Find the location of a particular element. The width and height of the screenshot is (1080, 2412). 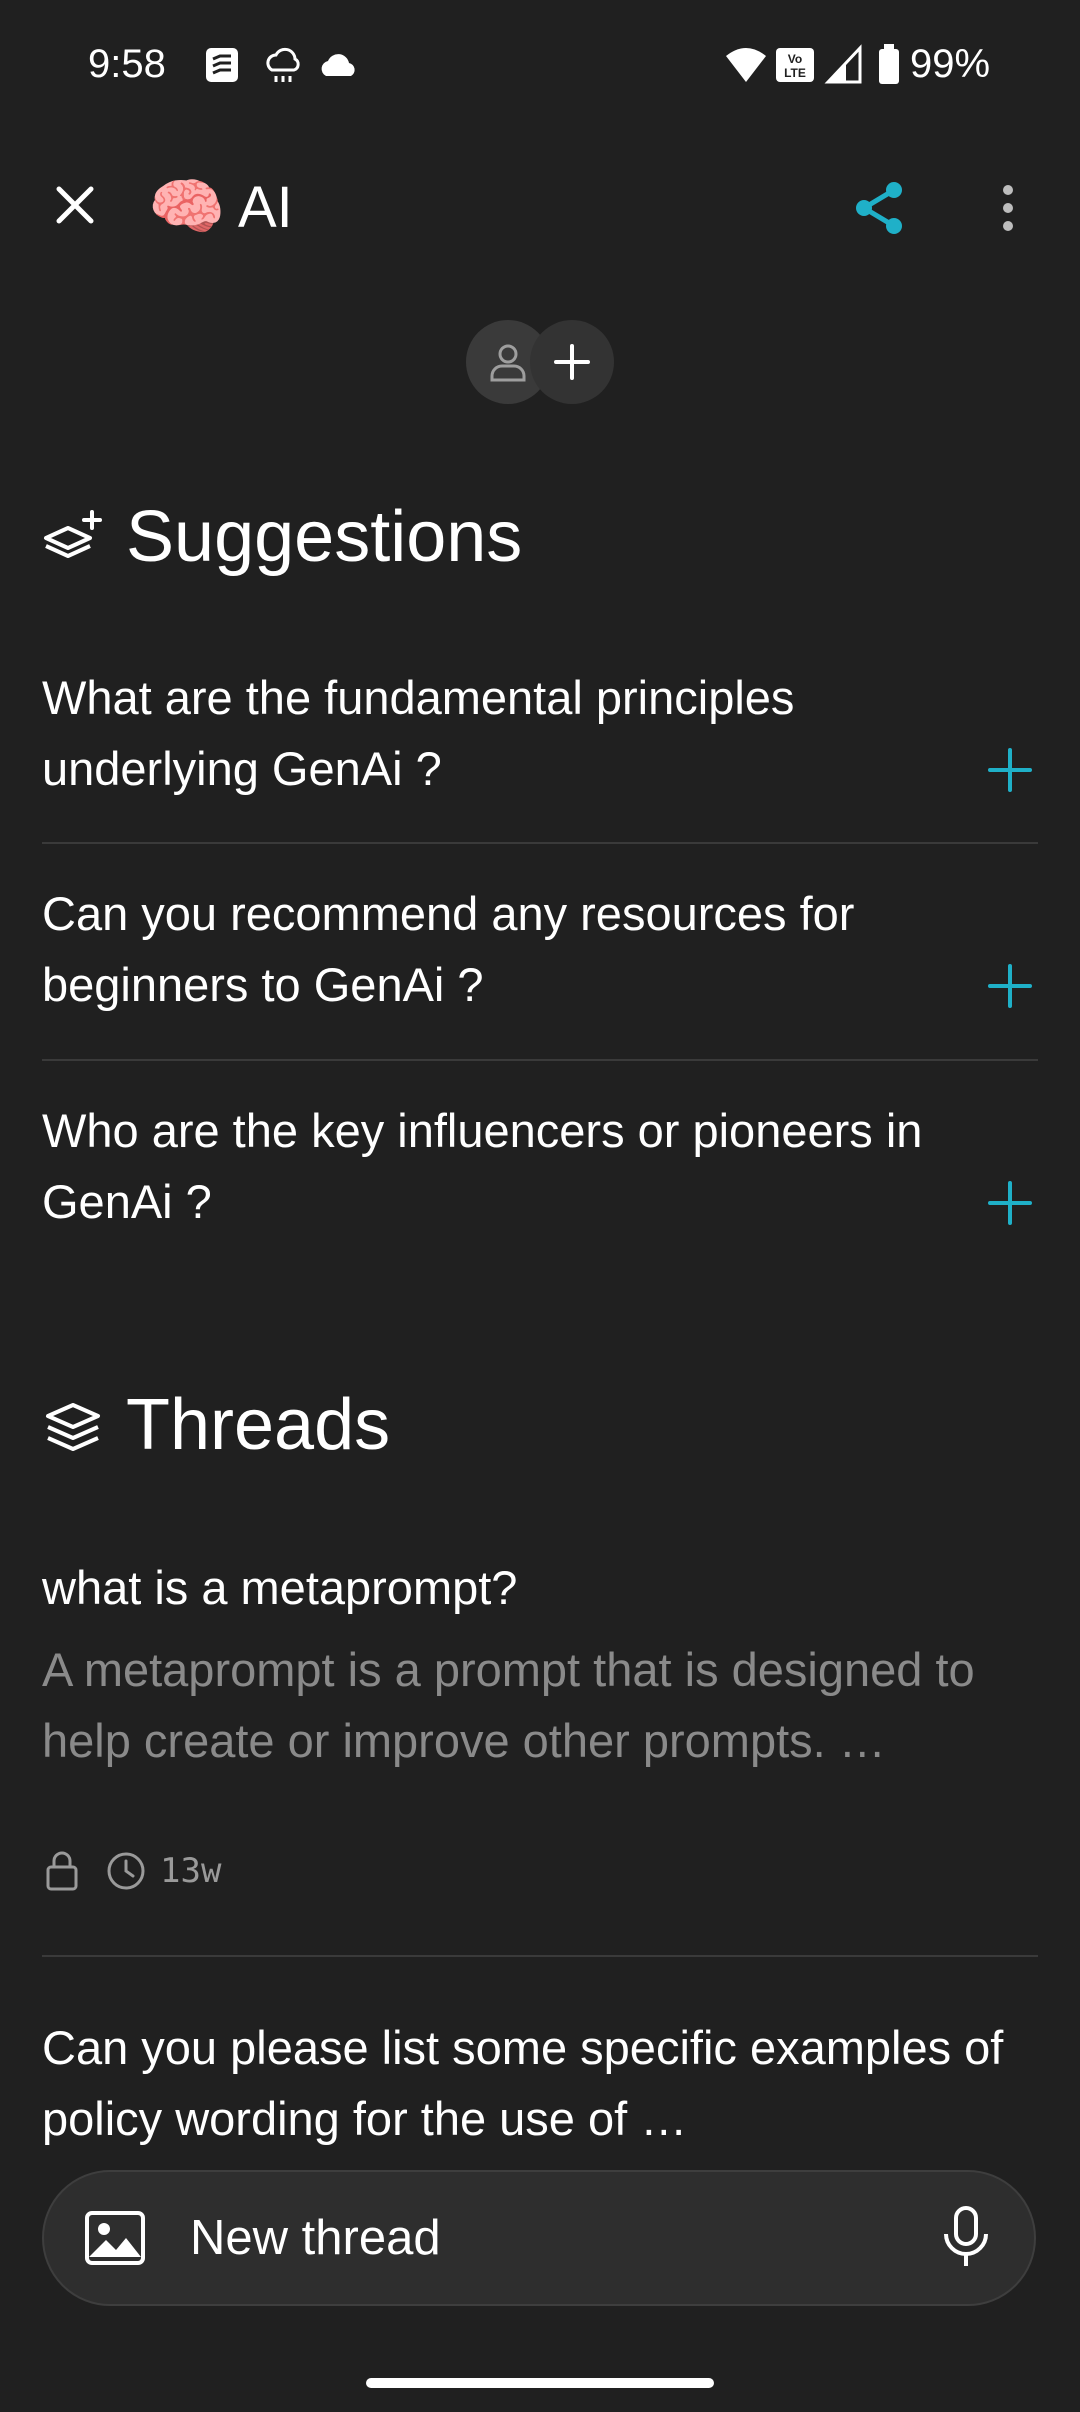

person-icon is located at coordinates (508, 363).